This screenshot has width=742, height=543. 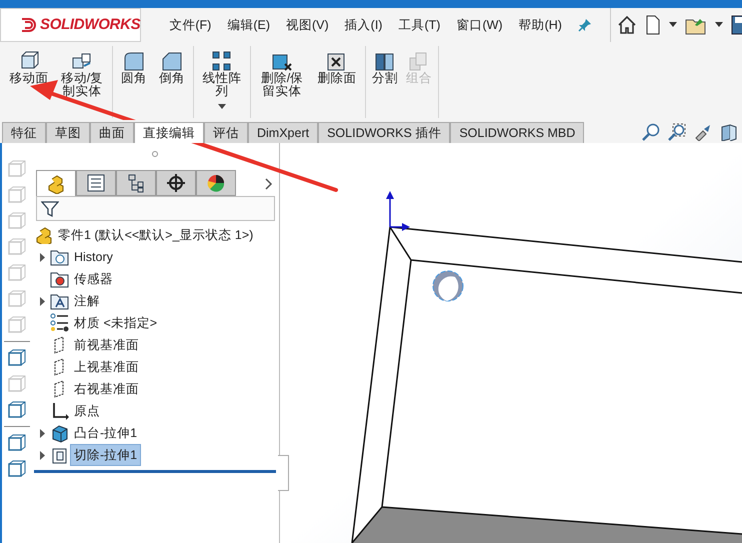 What do you see at coordinates (155, 208) in the screenshot?
I see `filter-field` at bounding box center [155, 208].